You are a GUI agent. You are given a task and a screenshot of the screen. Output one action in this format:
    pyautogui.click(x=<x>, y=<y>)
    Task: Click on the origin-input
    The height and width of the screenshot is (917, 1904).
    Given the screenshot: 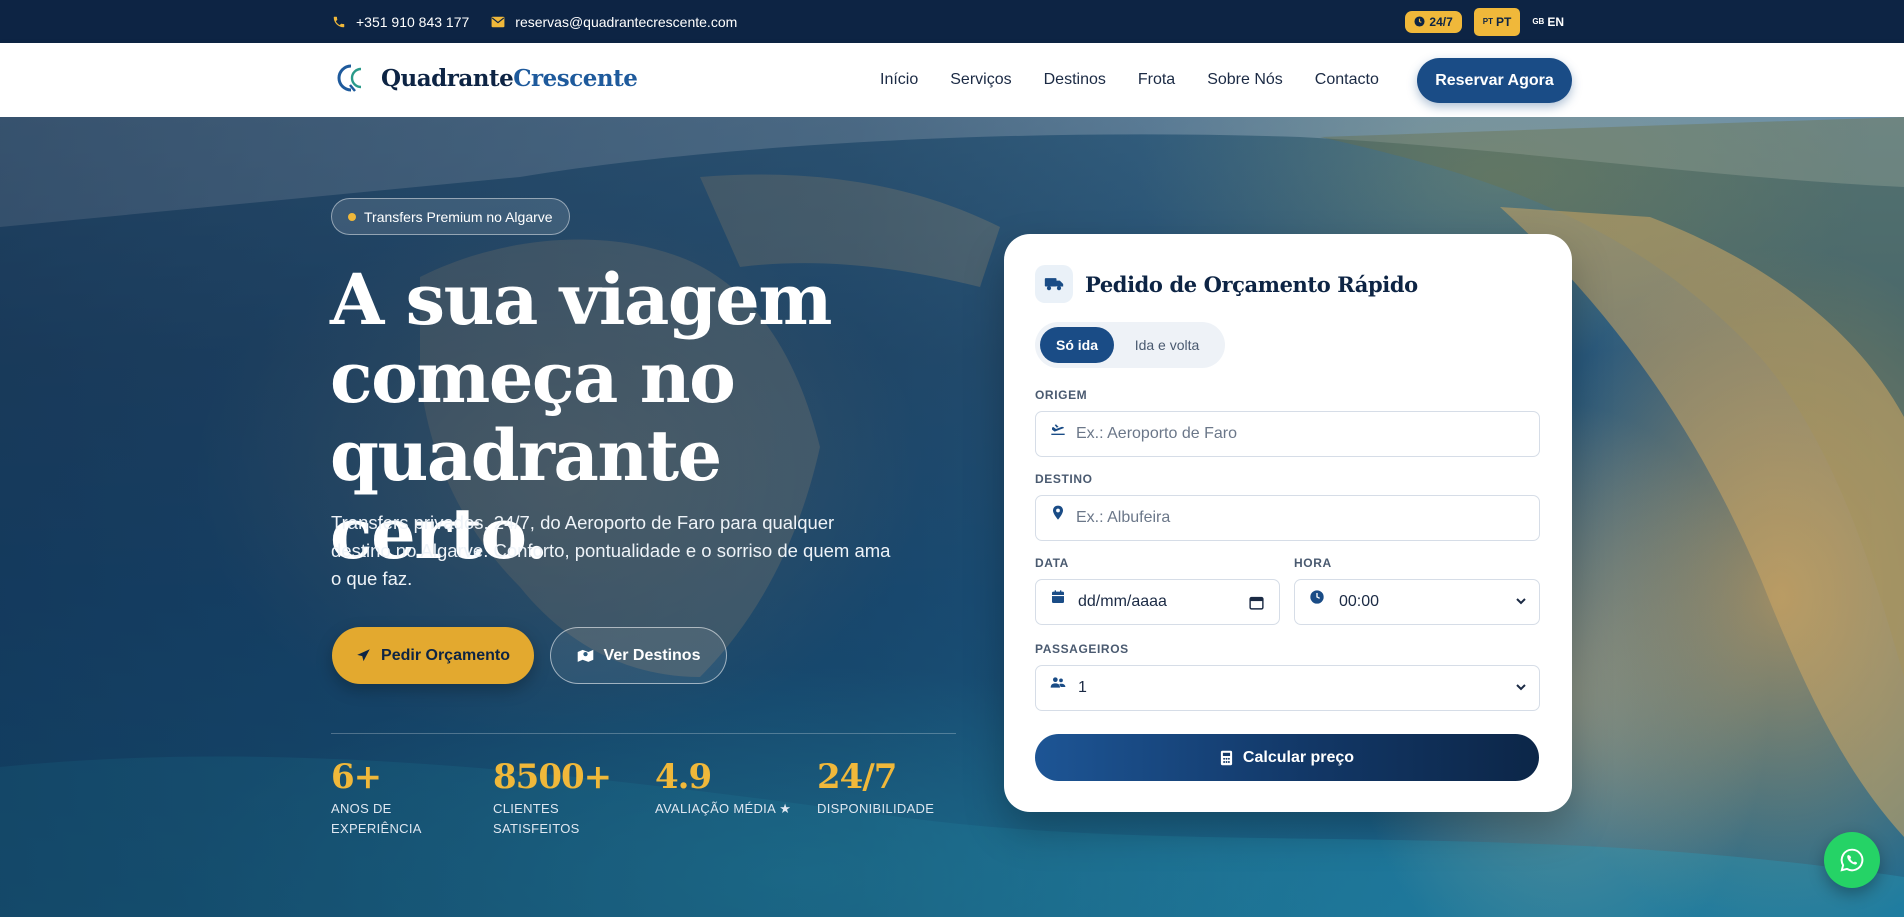 What is the action you would take?
    pyautogui.click(x=1287, y=434)
    